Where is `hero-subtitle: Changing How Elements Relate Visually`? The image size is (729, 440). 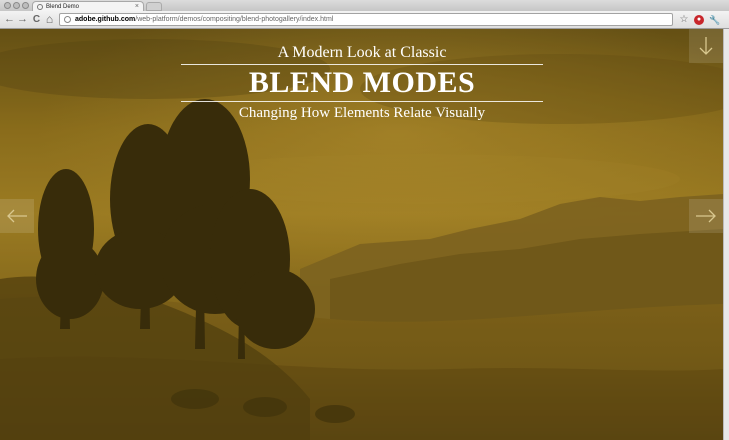 hero-subtitle: Changing How Elements Relate Visually is located at coordinates (362, 113).